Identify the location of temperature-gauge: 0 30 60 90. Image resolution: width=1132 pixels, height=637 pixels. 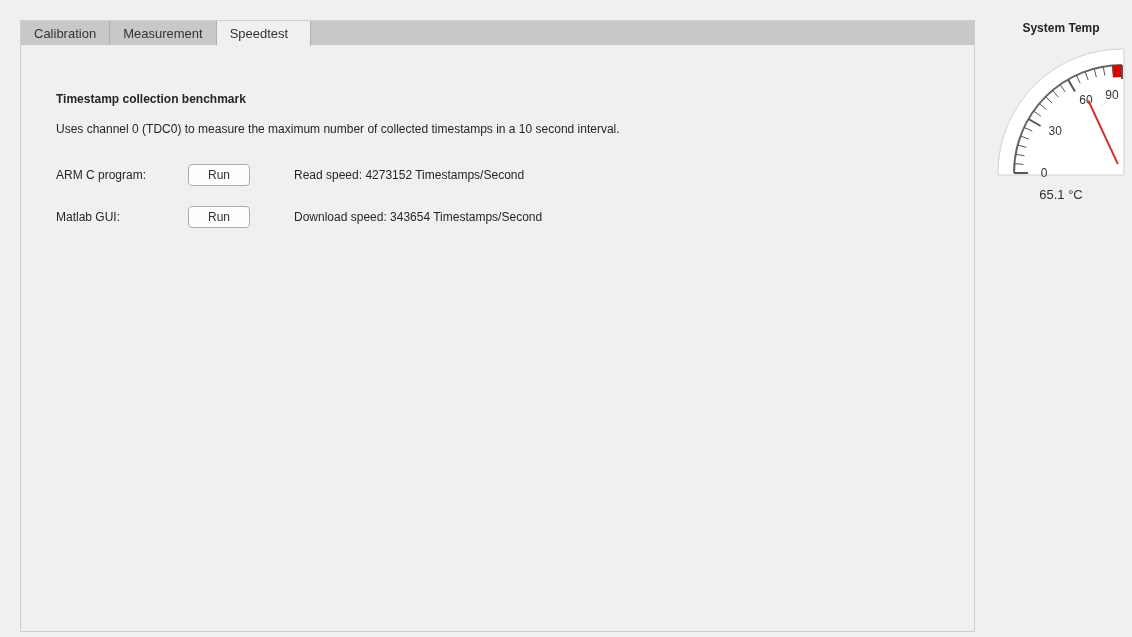
(1061, 111).